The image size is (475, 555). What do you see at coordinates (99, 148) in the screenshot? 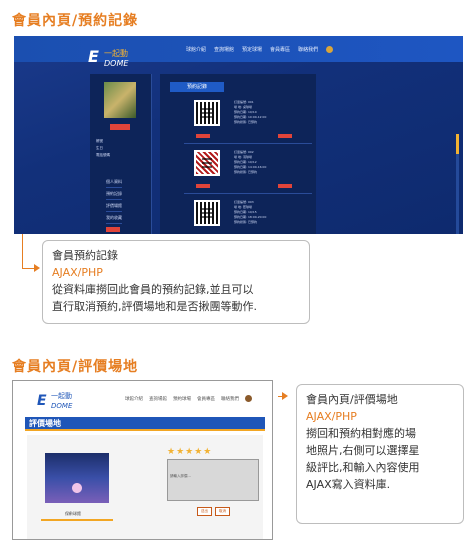
I see `member-info-line: 生日` at bounding box center [99, 148].